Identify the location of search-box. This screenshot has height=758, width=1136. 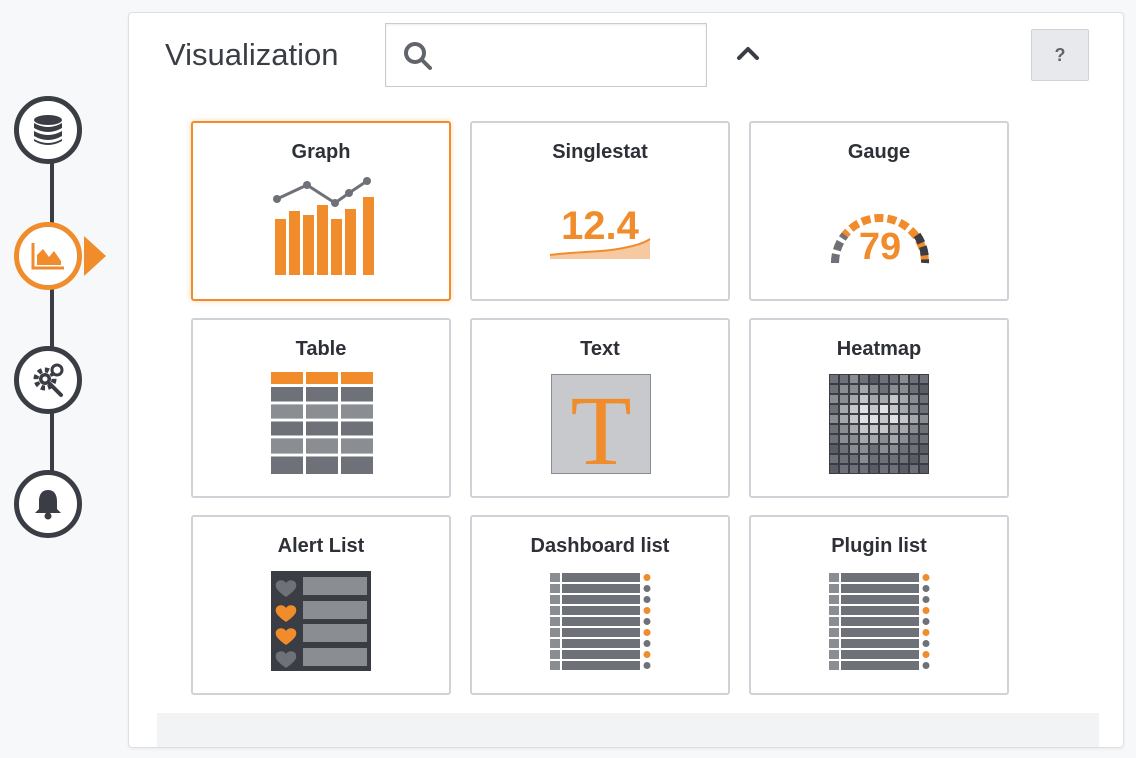
(546, 55).